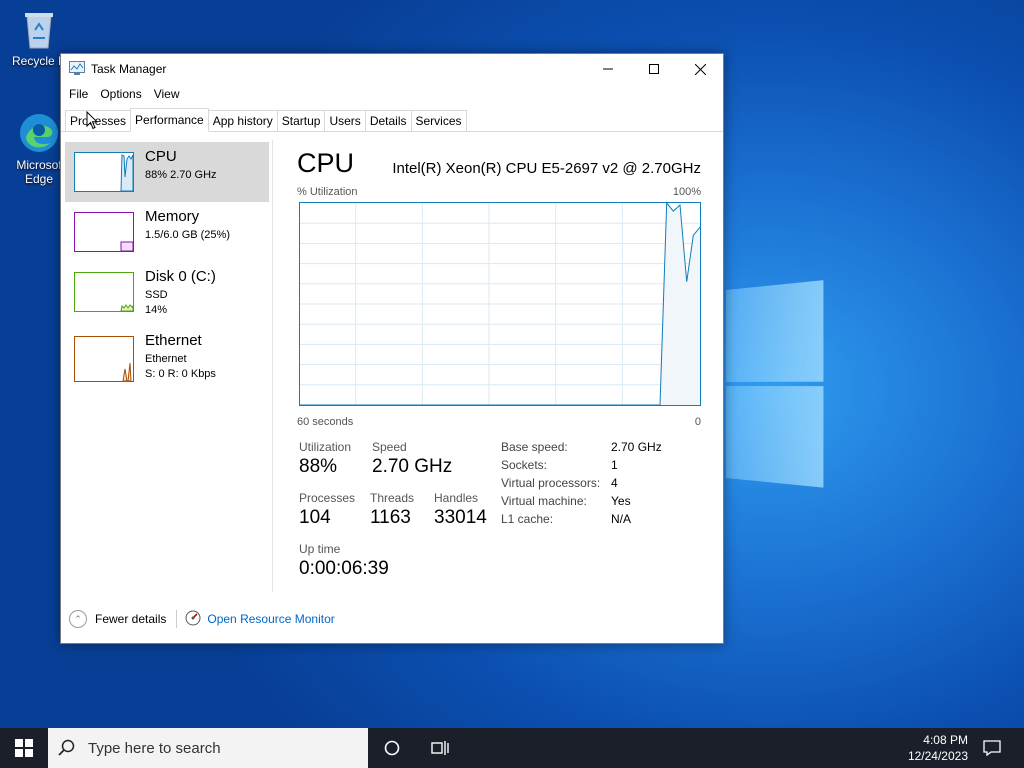 The width and height of the screenshot is (1024, 768). I want to click on taskbar: Type here to search, so click(512, 748).